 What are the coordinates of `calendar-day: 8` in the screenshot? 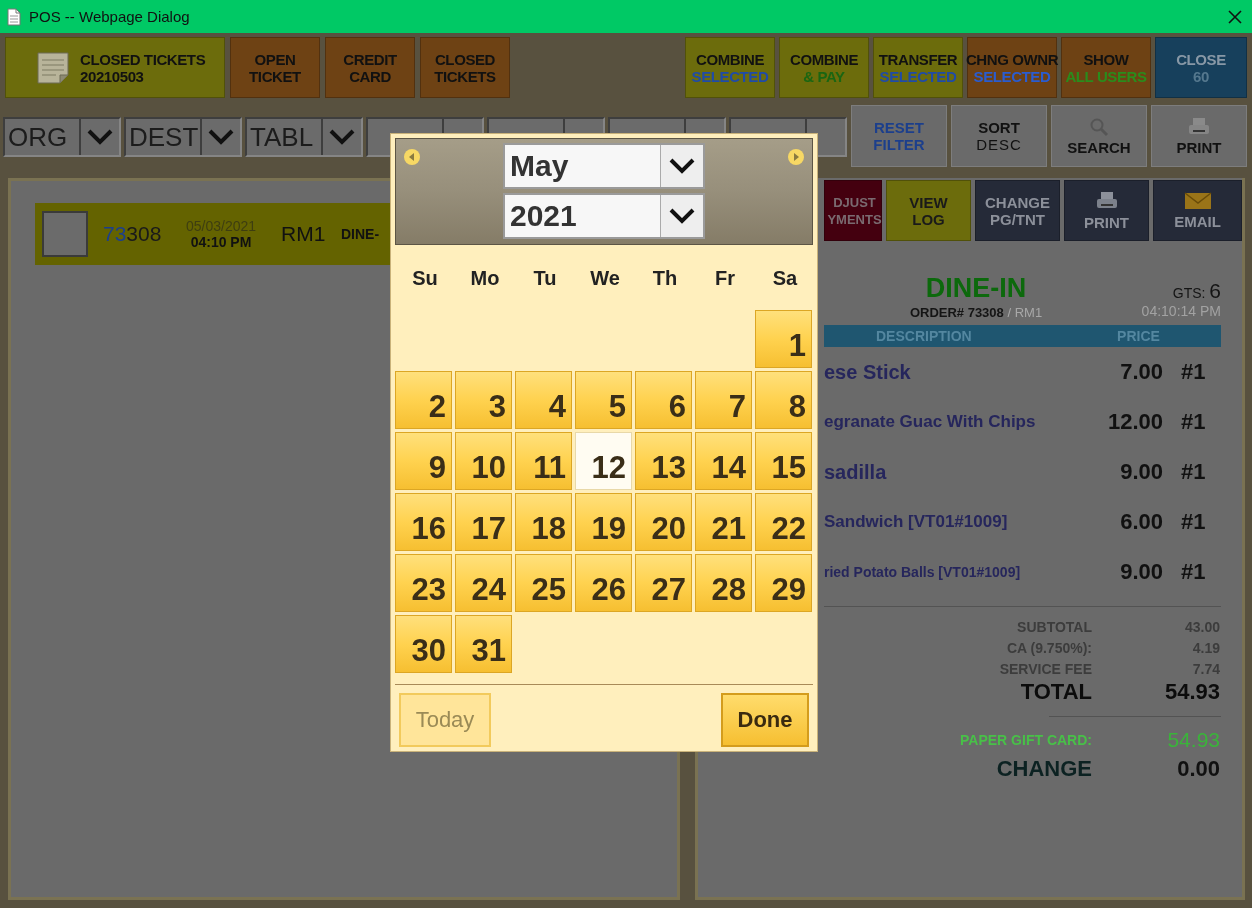 It's located at (783, 400).